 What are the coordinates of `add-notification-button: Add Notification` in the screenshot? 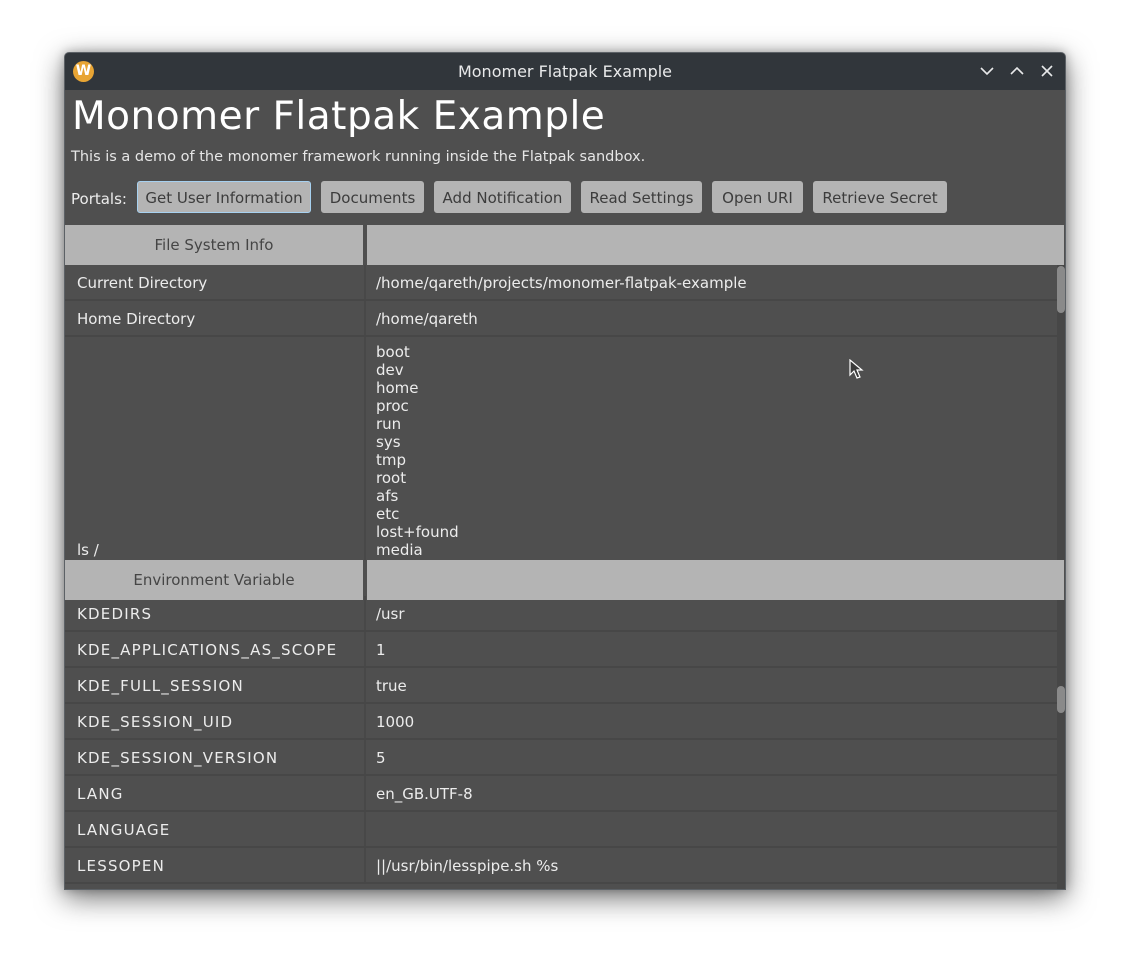 It's located at (502, 197).